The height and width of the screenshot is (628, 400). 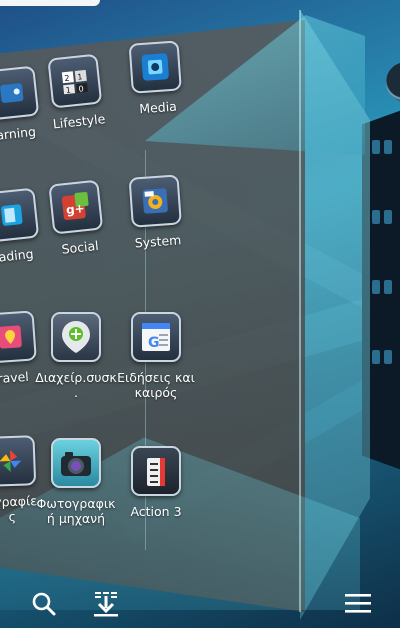 I want to click on app-social: g+ Social, so click(x=76, y=219).